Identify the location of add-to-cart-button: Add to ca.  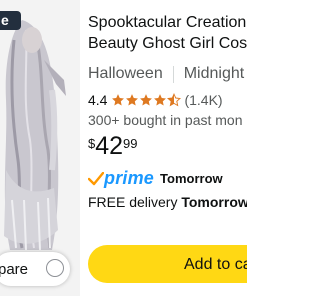
(167, 264).